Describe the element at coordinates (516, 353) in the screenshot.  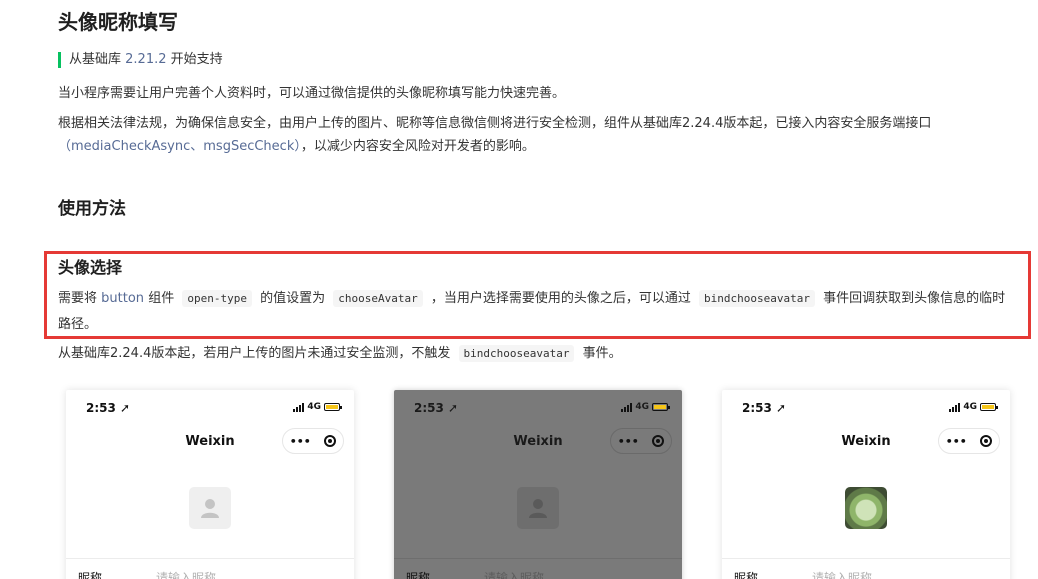
I see `code-bindchooseavatar-2: bindchooseavatar` at that location.